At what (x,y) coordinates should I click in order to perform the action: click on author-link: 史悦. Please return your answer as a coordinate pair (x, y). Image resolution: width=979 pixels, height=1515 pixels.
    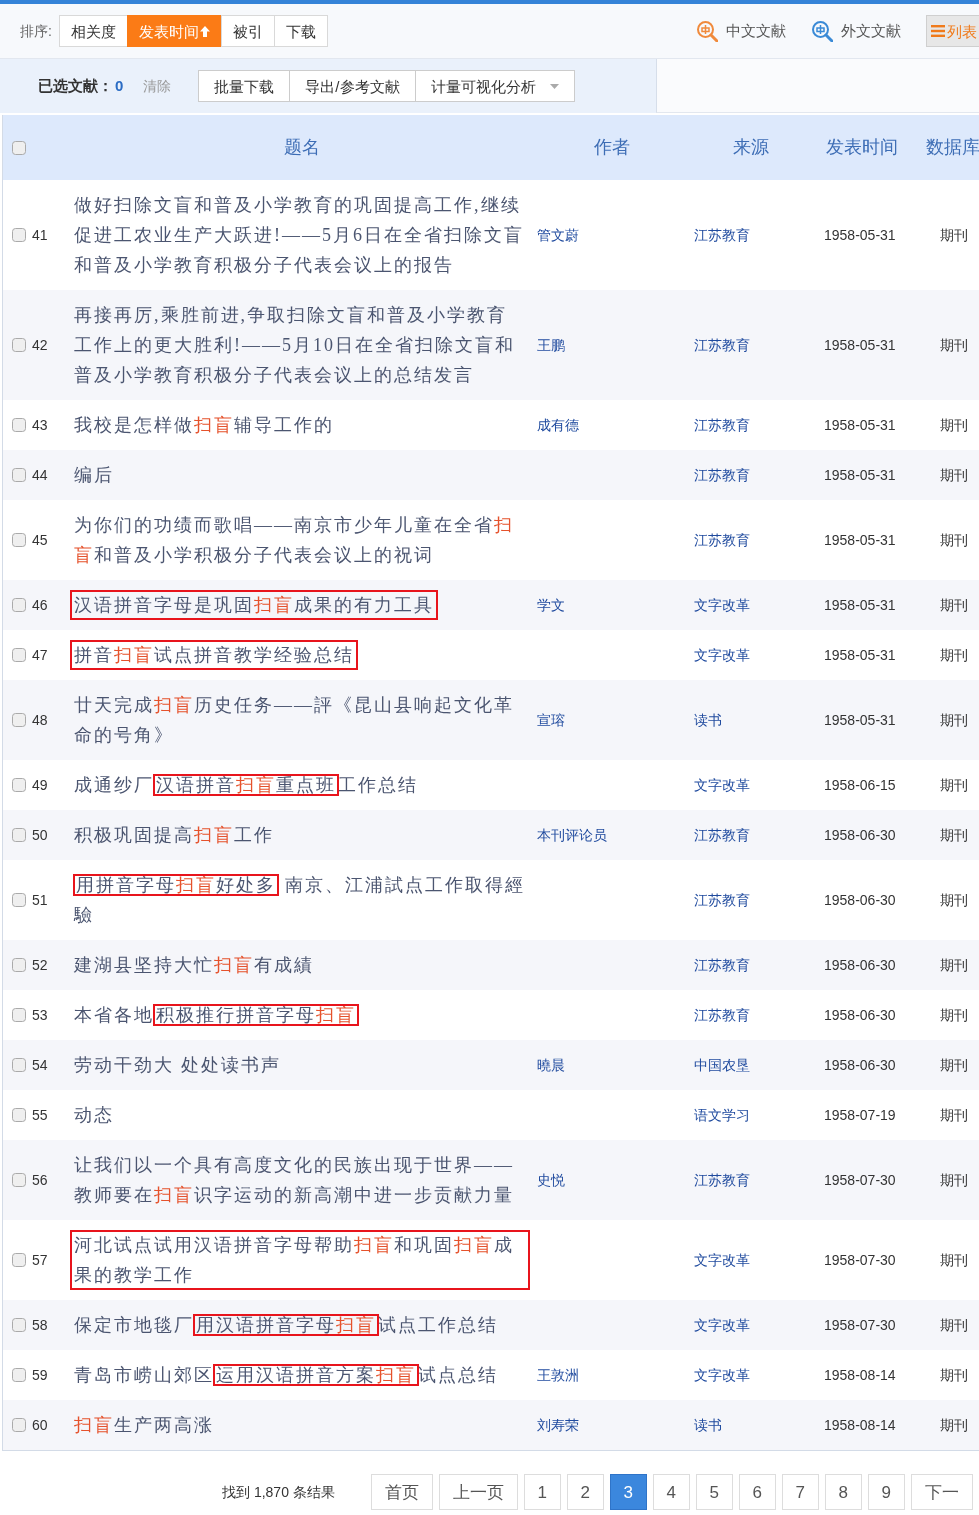
    Looking at the image, I should click on (551, 1179).